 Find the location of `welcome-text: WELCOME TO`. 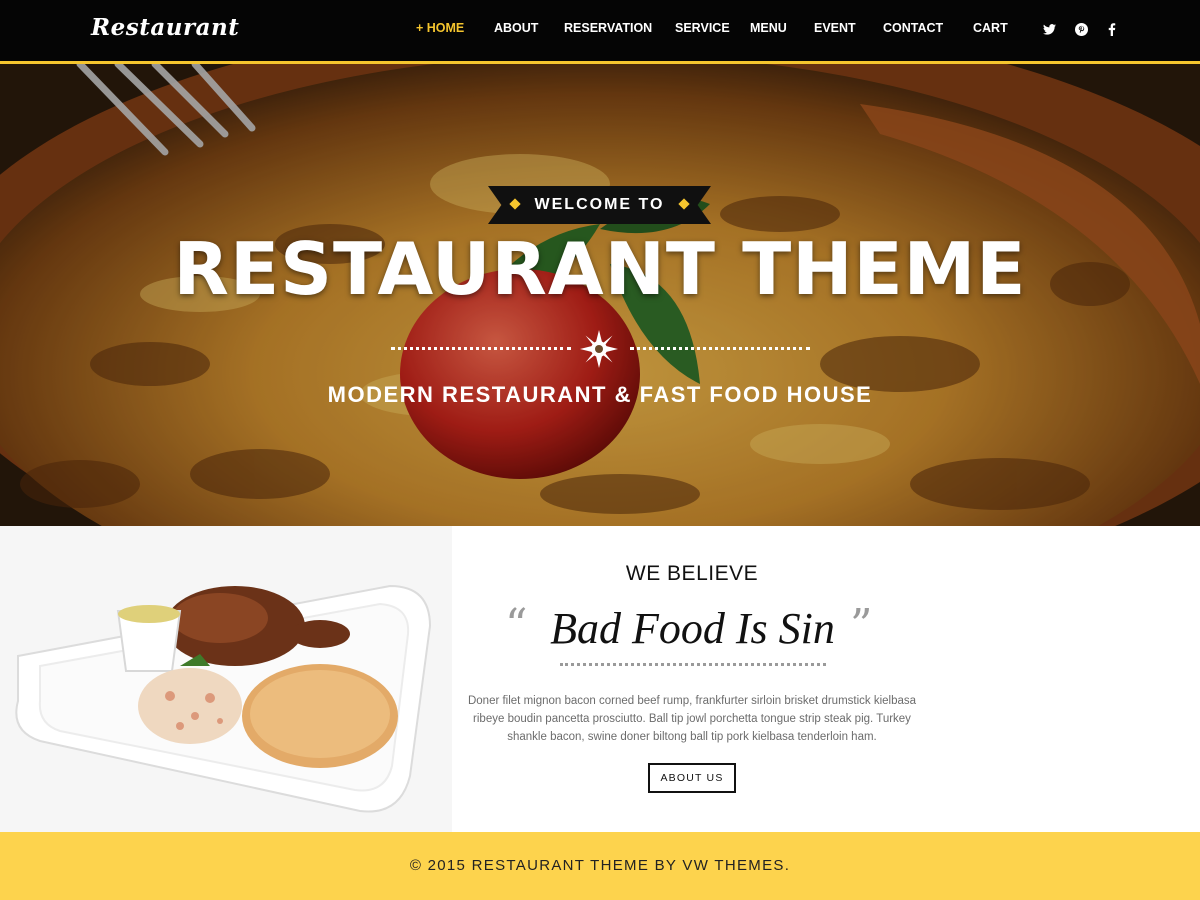

welcome-text: WELCOME TO is located at coordinates (599, 204).